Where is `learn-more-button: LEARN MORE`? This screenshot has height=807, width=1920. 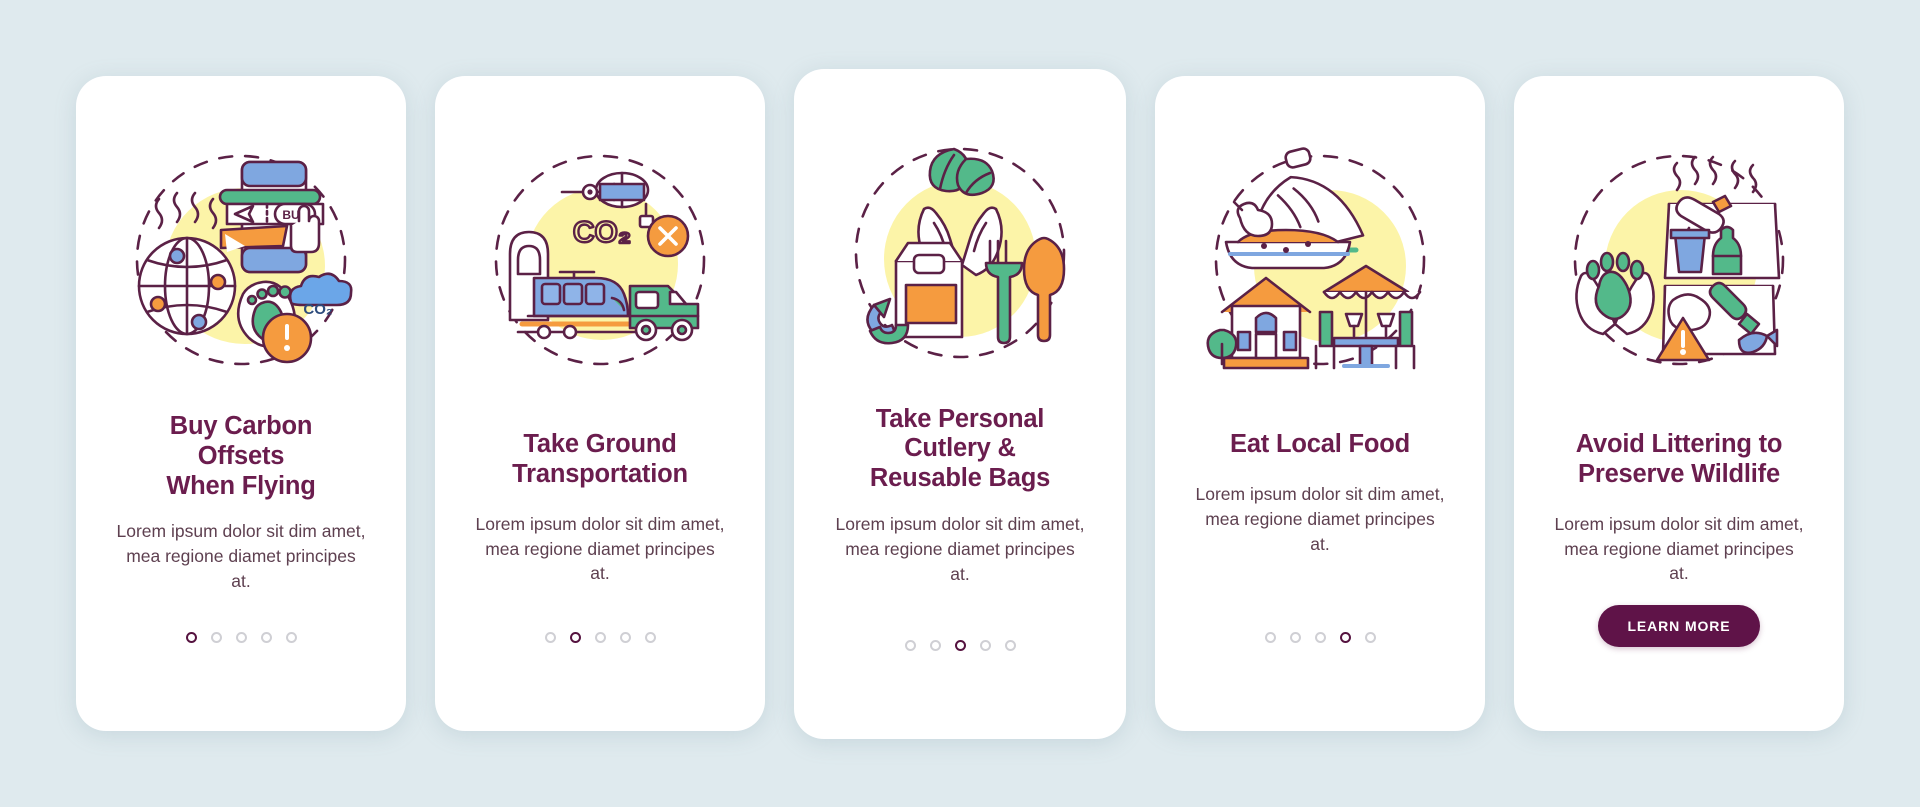 learn-more-button: LEARN MORE is located at coordinates (1679, 626).